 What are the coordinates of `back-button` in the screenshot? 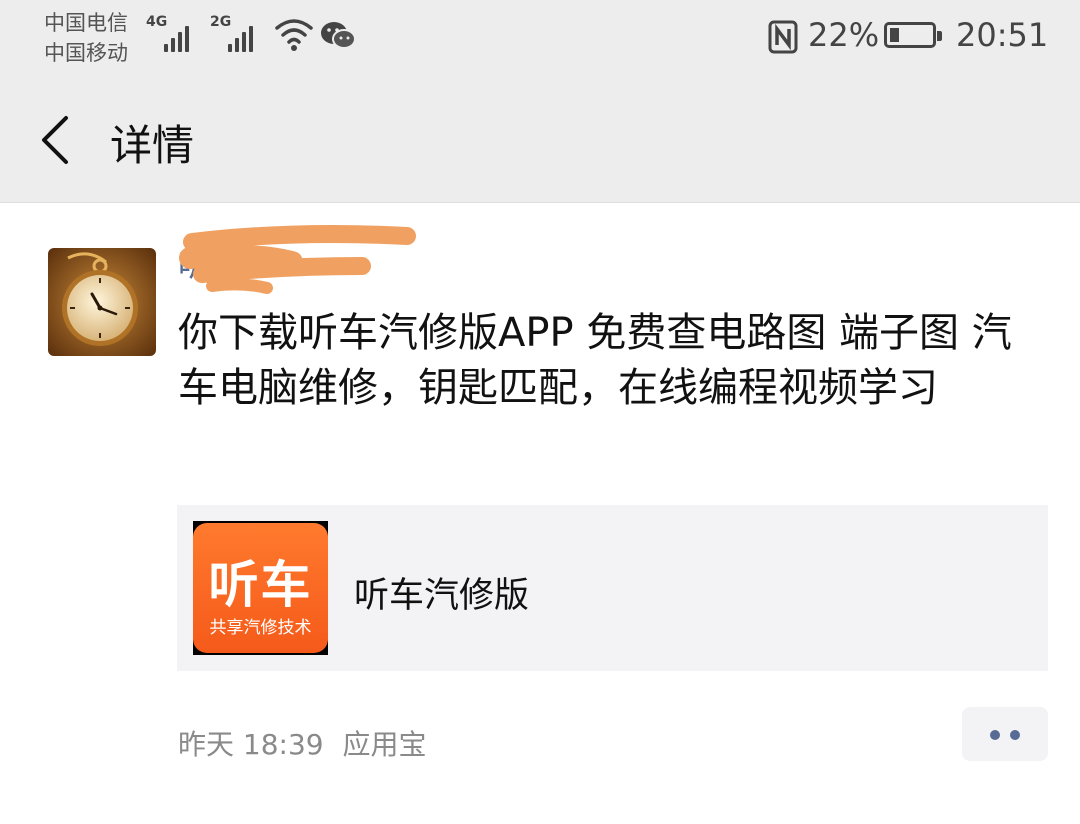 It's located at (55, 141).